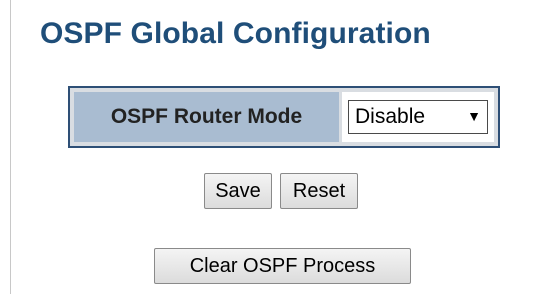  Describe the element at coordinates (235, 33) in the screenshot. I see `page-title: OSPF Global Configuration` at that location.